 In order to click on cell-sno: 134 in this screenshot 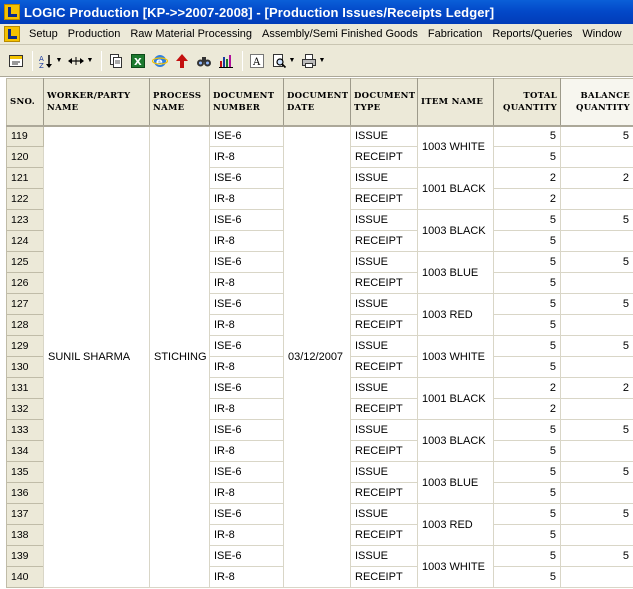, I will do `click(25, 451)`.